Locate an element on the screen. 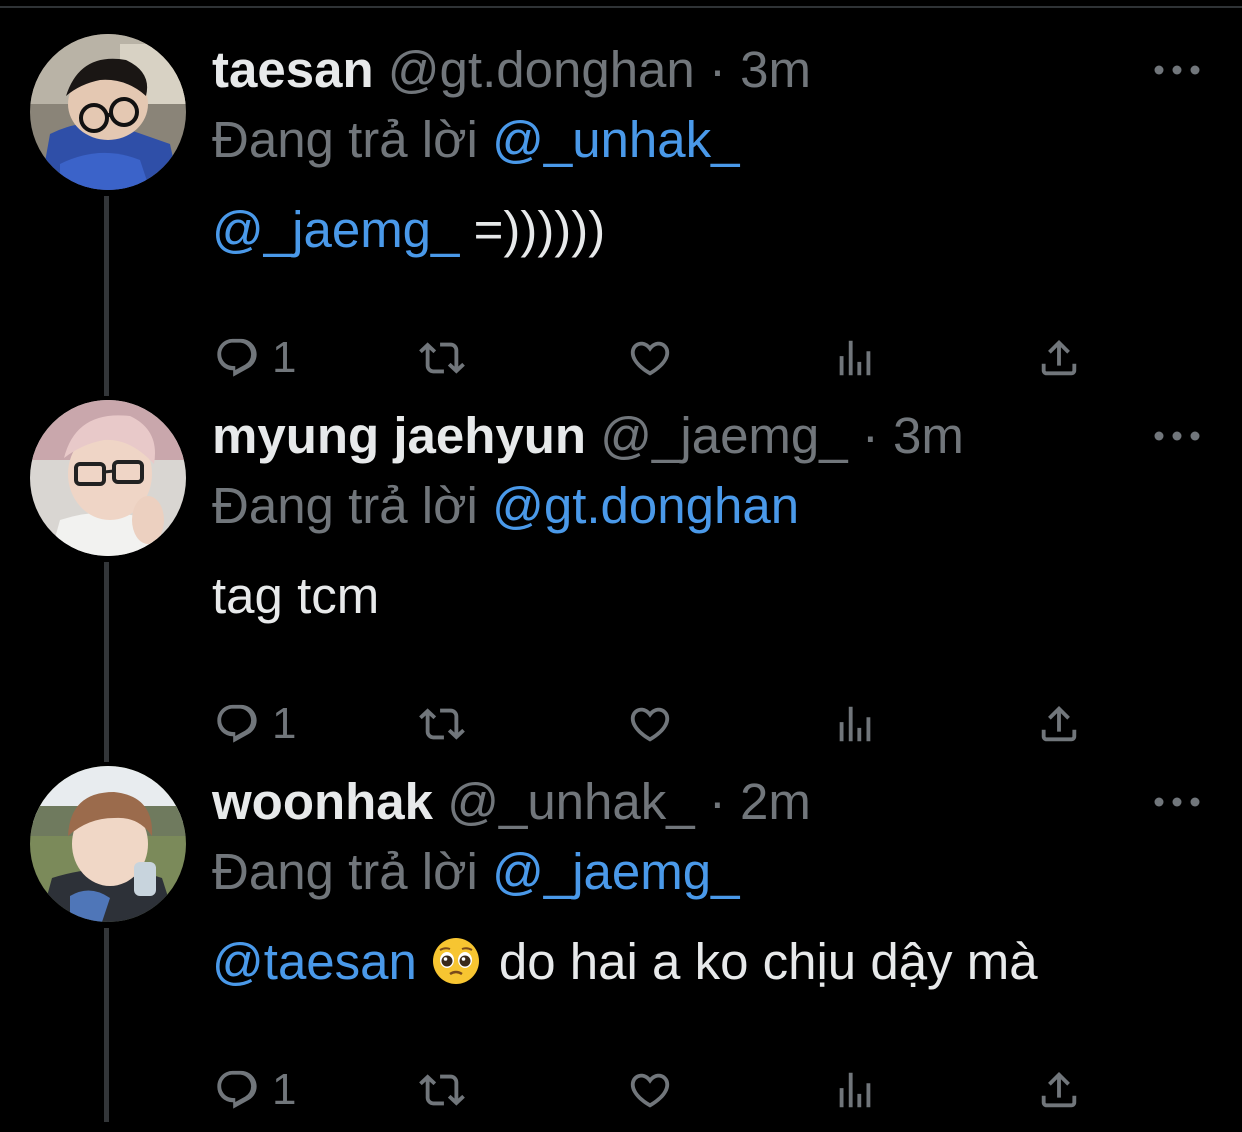 The image size is (1242, 1132). replying-to-mention: @_unhak_ is located at coordinates (615, 139).